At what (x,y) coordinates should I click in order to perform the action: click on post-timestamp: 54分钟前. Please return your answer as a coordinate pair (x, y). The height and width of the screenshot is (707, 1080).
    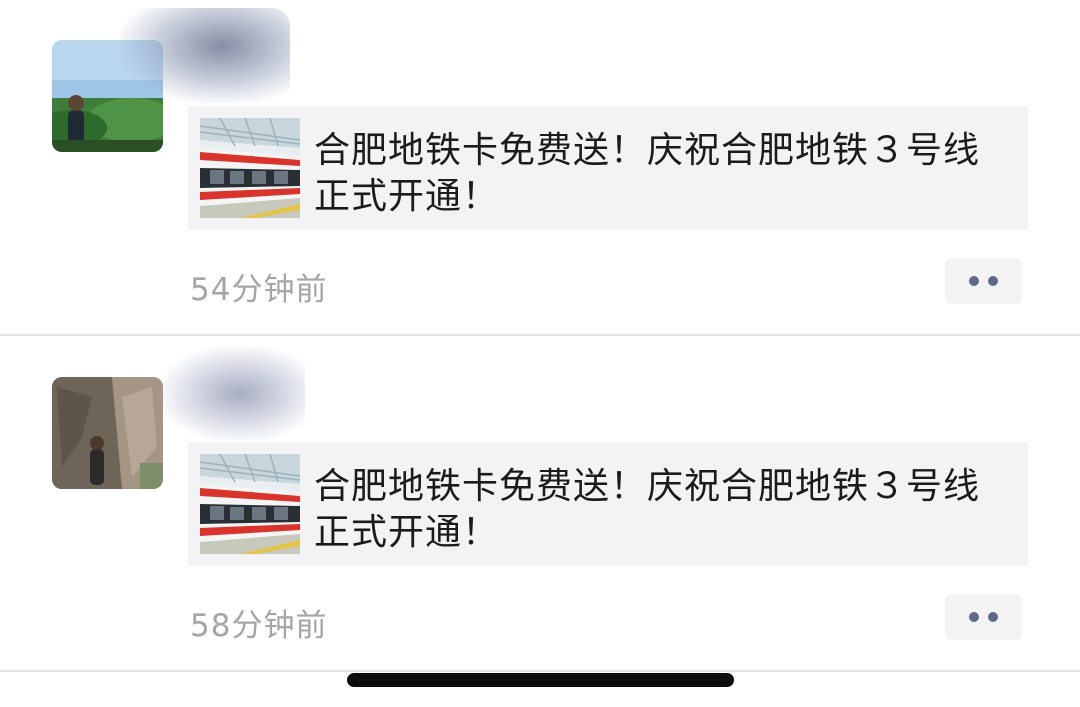
    Looking at the image, I should click on (259, 290).